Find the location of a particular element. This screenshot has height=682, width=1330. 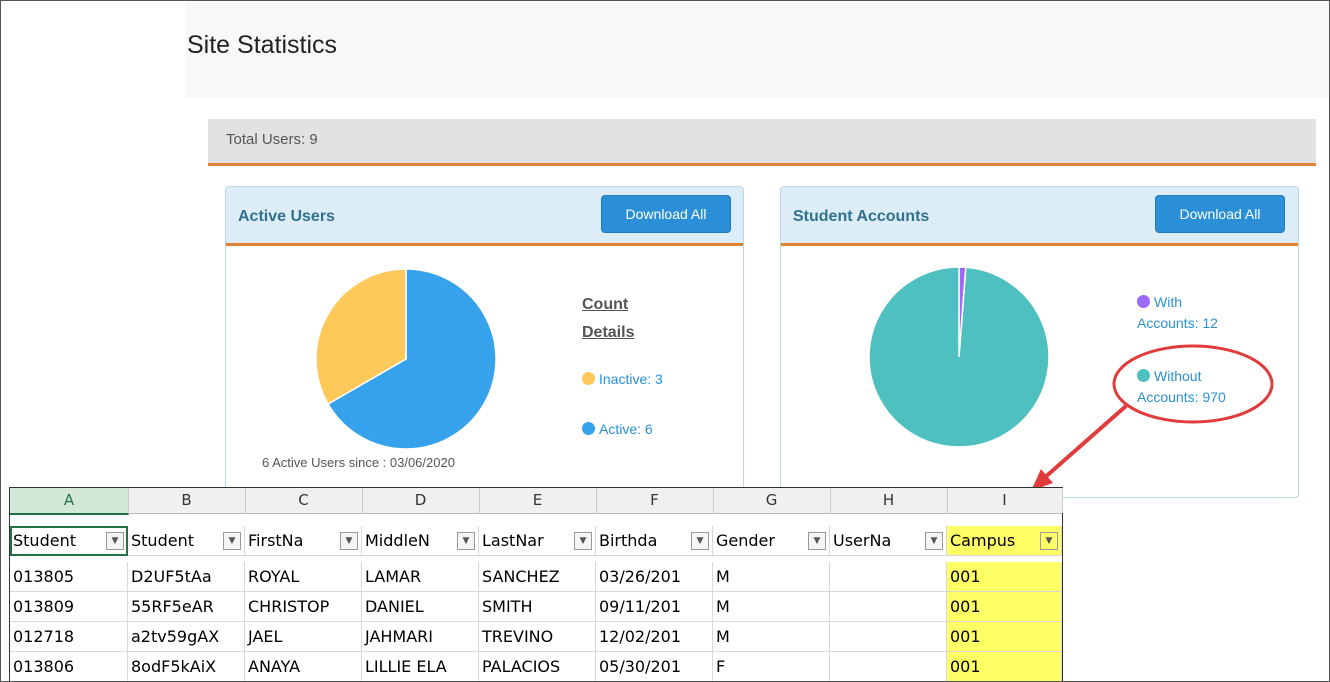

table-cell: 12/02/201 is located at coordinates (654, 637).